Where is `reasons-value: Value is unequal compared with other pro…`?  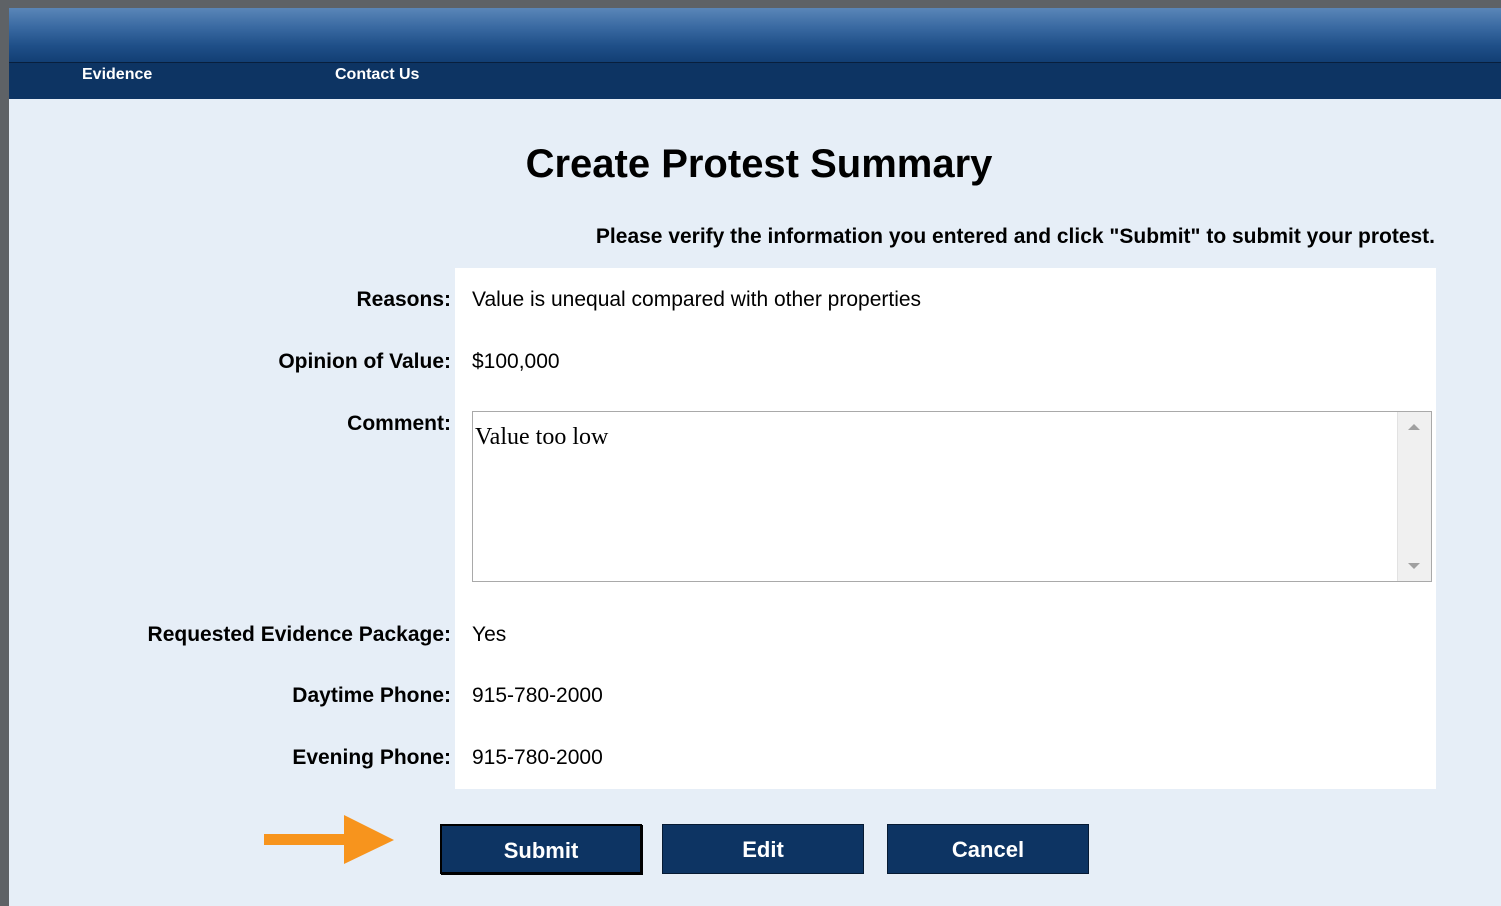 reasons-value: Value is unequal compared with other pro… is located at coordinates (697, 299).